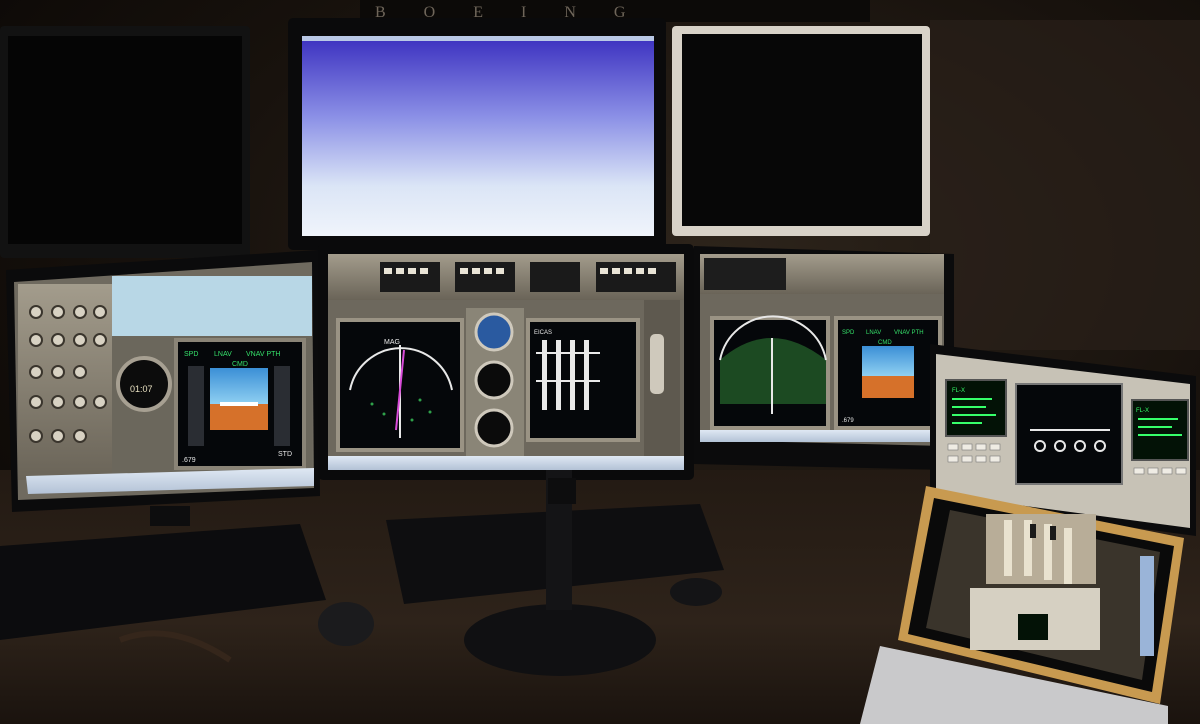  I want to click on clock-readout: 01:07, so click(141, 389).